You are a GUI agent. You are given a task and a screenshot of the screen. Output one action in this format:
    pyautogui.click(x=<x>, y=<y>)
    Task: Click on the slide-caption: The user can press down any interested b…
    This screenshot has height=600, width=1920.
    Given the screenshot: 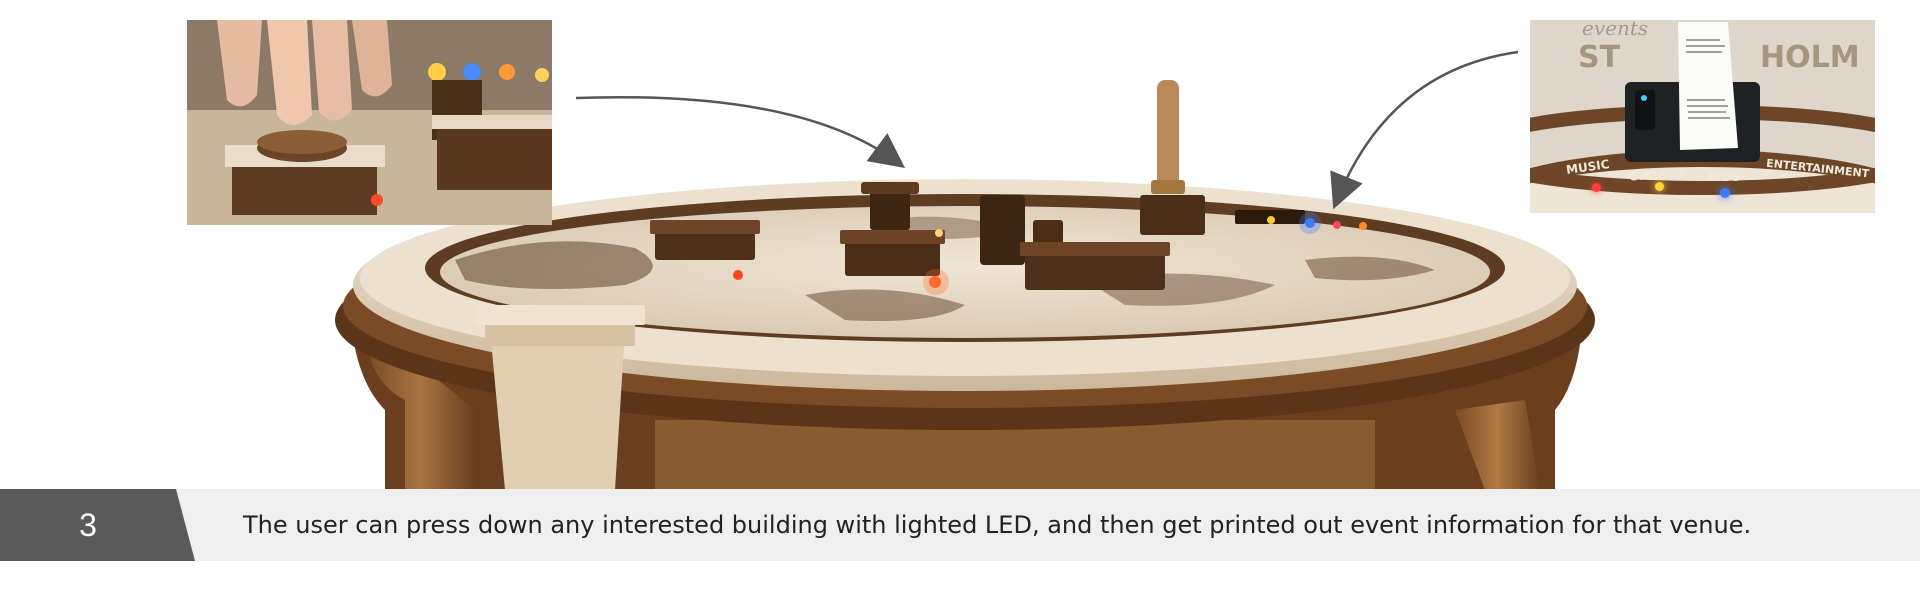 What is the action you would take?
    pyautogui.click(x=997, y=525)
    